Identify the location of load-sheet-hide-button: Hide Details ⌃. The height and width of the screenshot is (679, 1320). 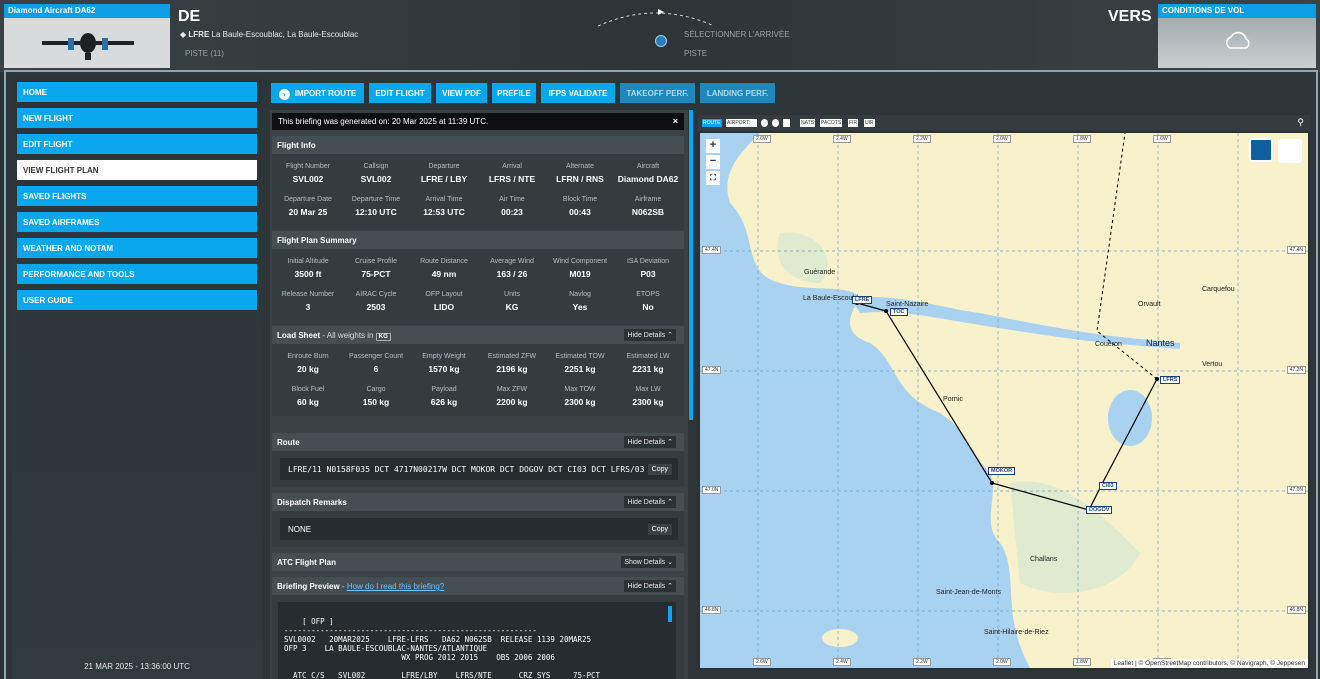
(650, 335).